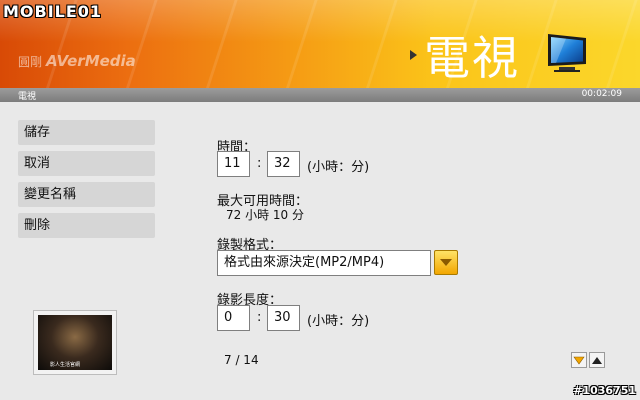  I want to click on length-unit-label: (小時：分), so click(338, 321).